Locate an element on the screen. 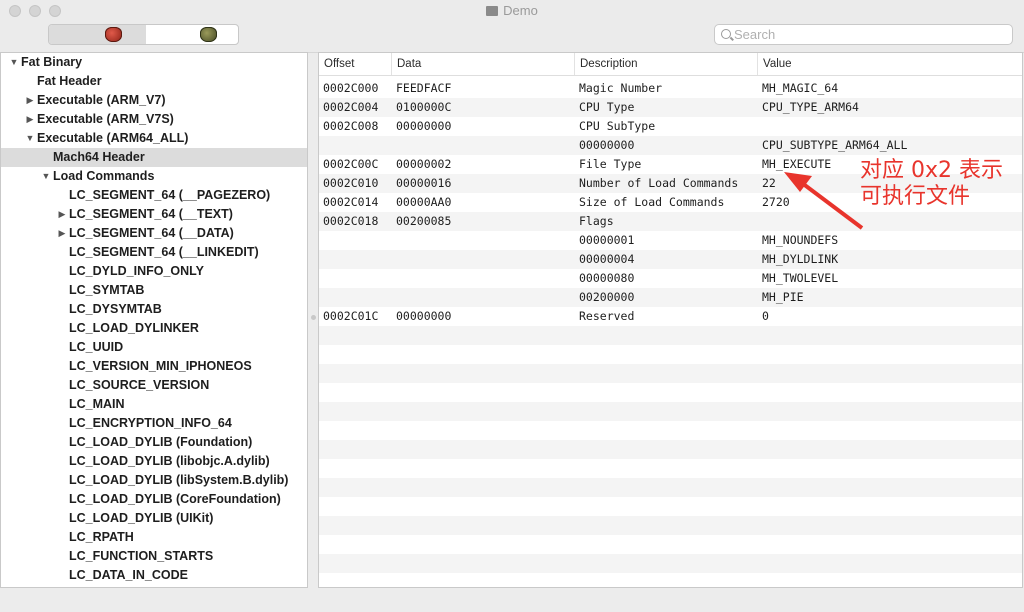 The image size is (1024, 612). segment-left is located at coordinates (97, 34).